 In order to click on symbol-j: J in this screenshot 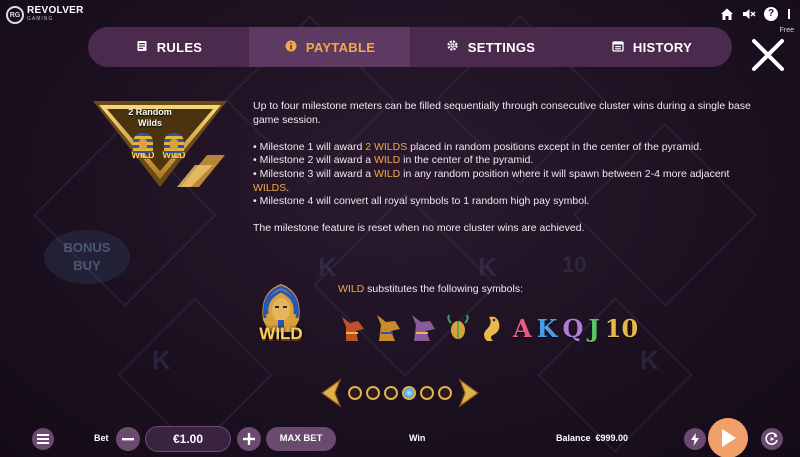, I will do `click(594, 328)`.